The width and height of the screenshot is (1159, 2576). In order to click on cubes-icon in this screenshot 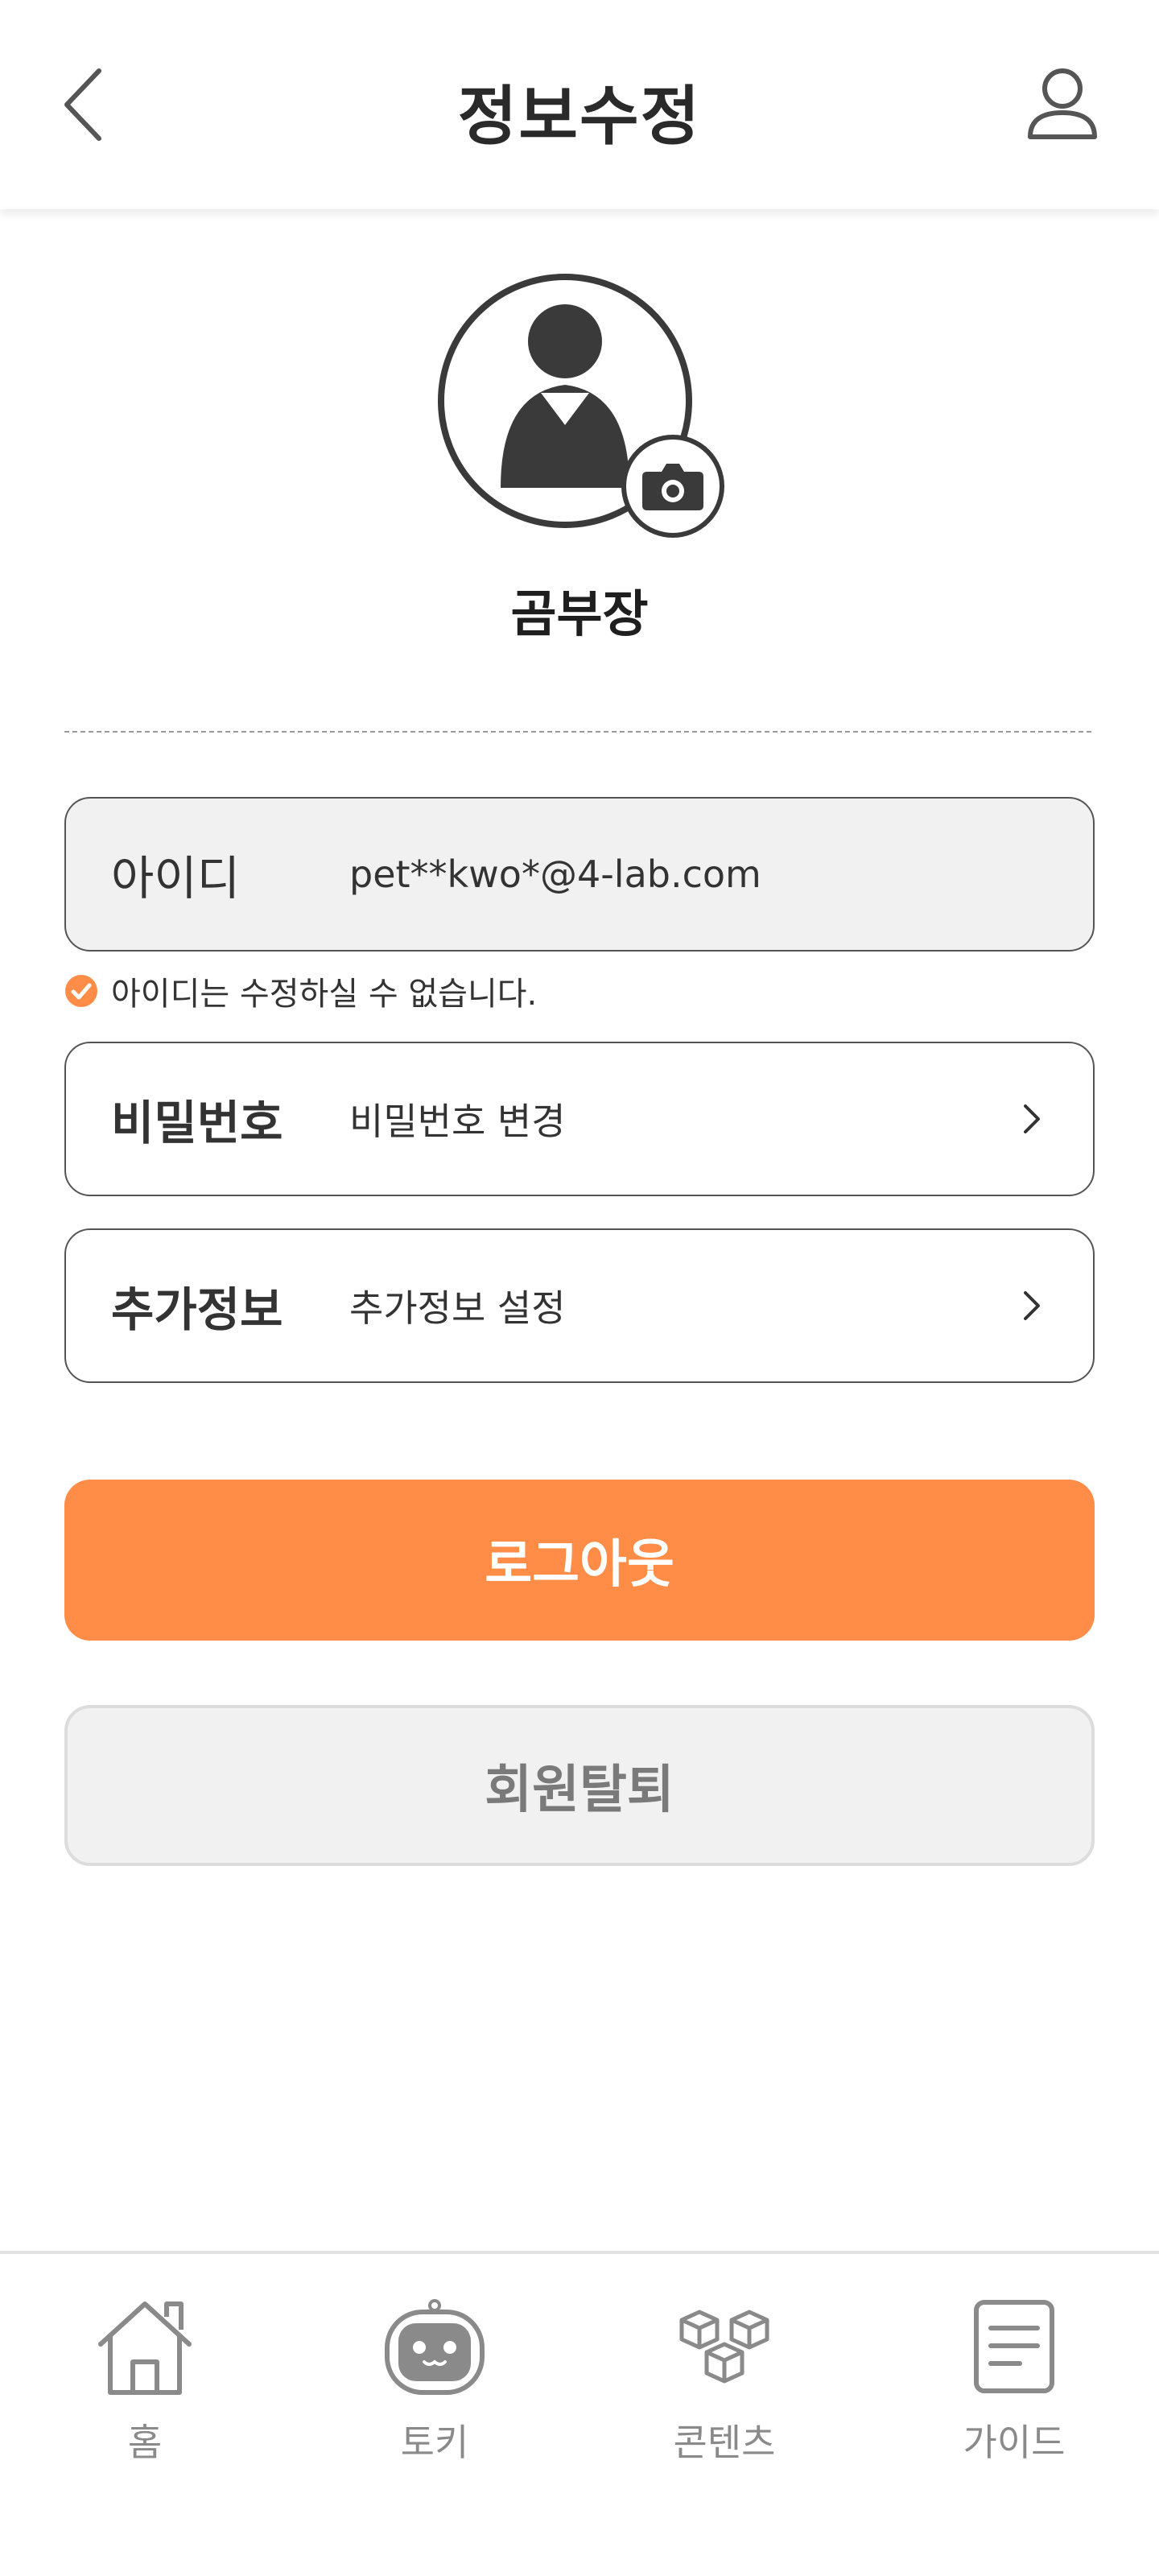, I will do `click(724, 2347)`.